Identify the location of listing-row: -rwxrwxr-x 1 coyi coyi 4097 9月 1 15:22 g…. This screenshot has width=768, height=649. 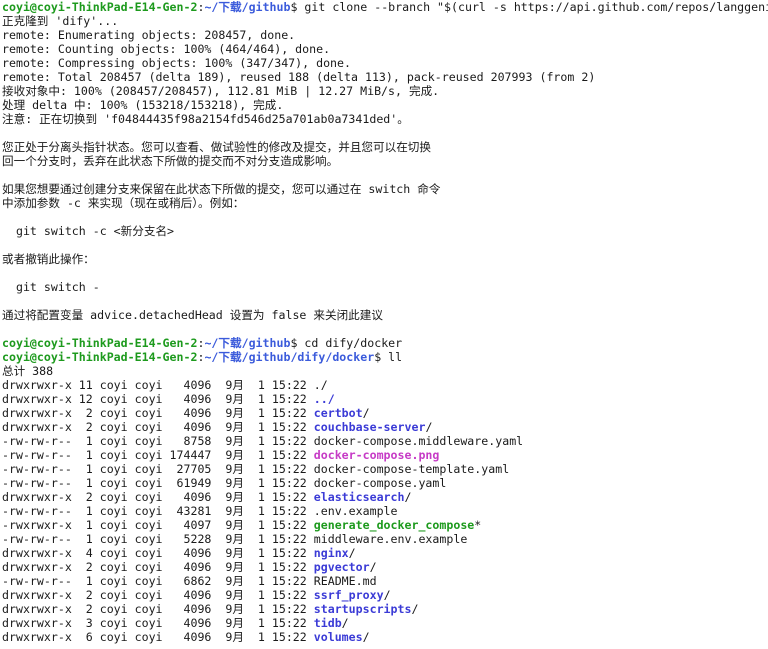
(385, 525).